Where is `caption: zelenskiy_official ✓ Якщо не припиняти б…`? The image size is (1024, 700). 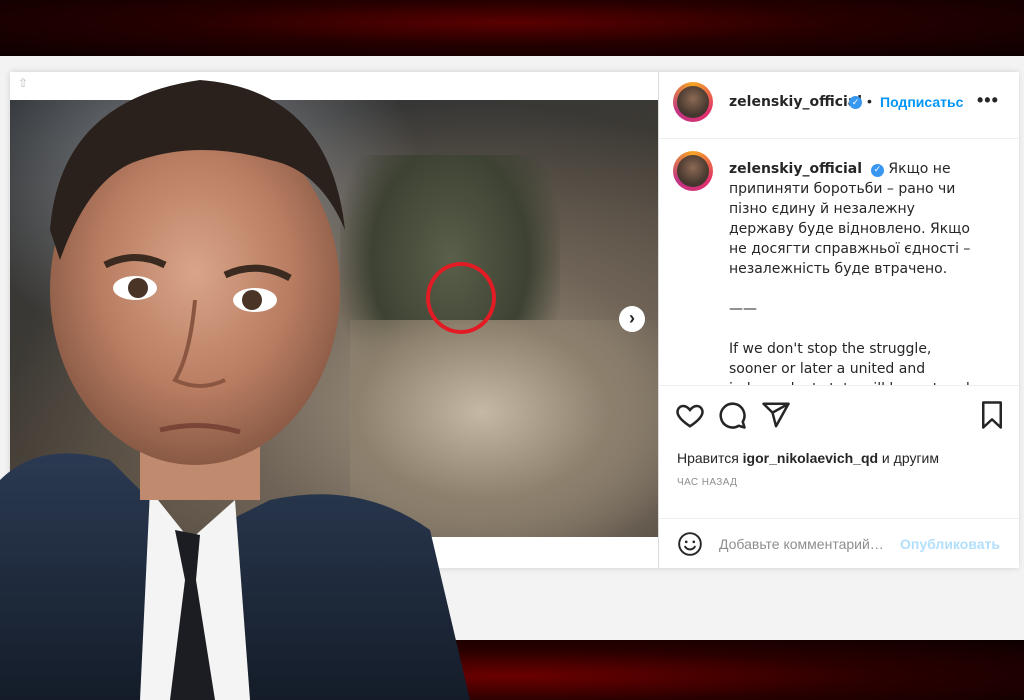
caption: zelenskiy_official ✓ Якщо не припиняти б… is located at coordinates (854, 272).